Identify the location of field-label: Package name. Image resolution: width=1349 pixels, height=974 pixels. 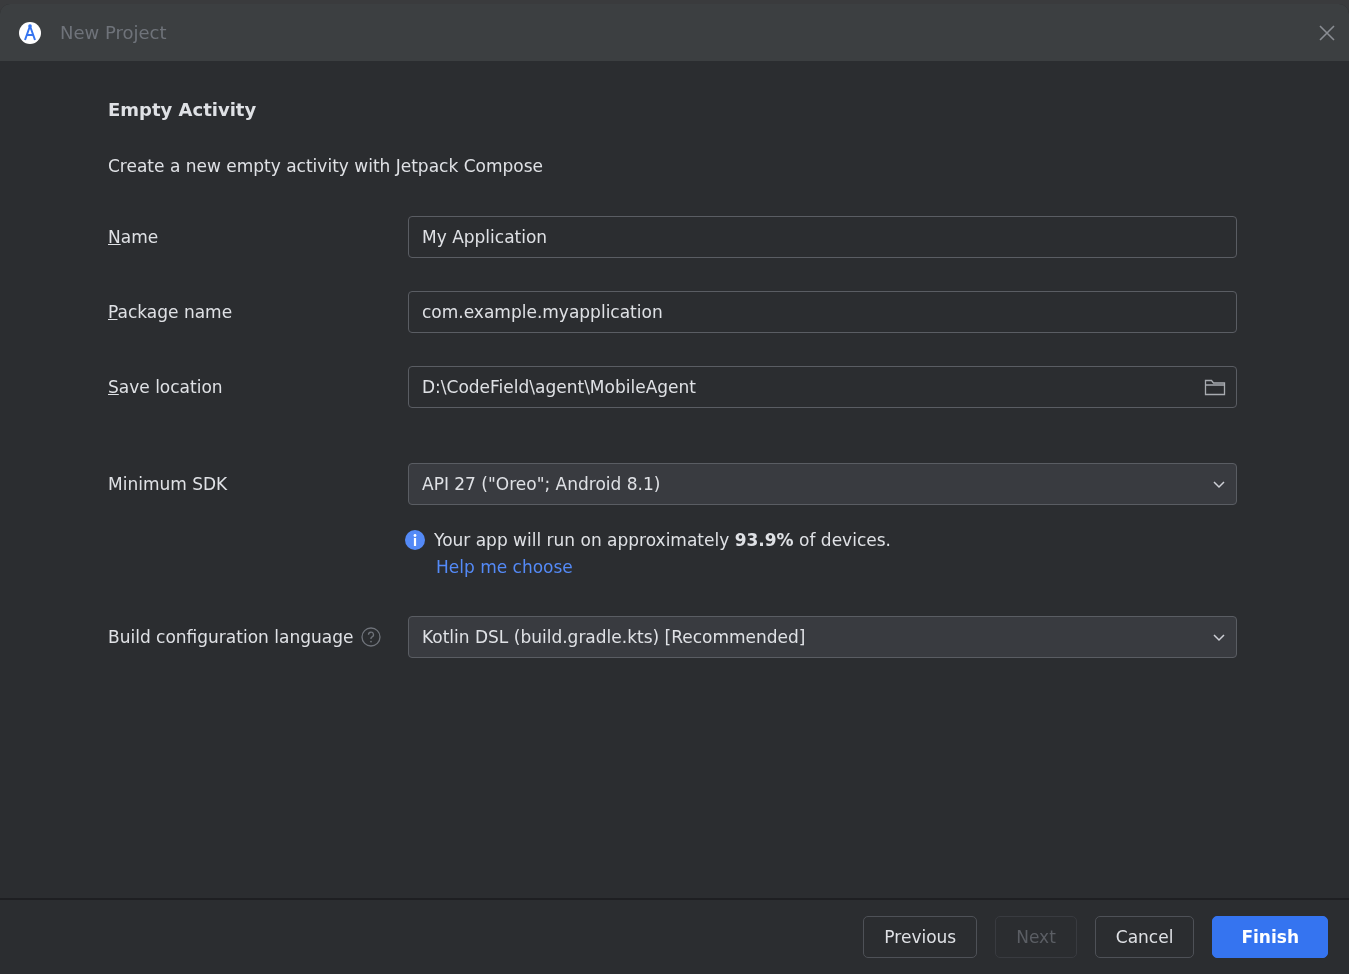
(170, 312).